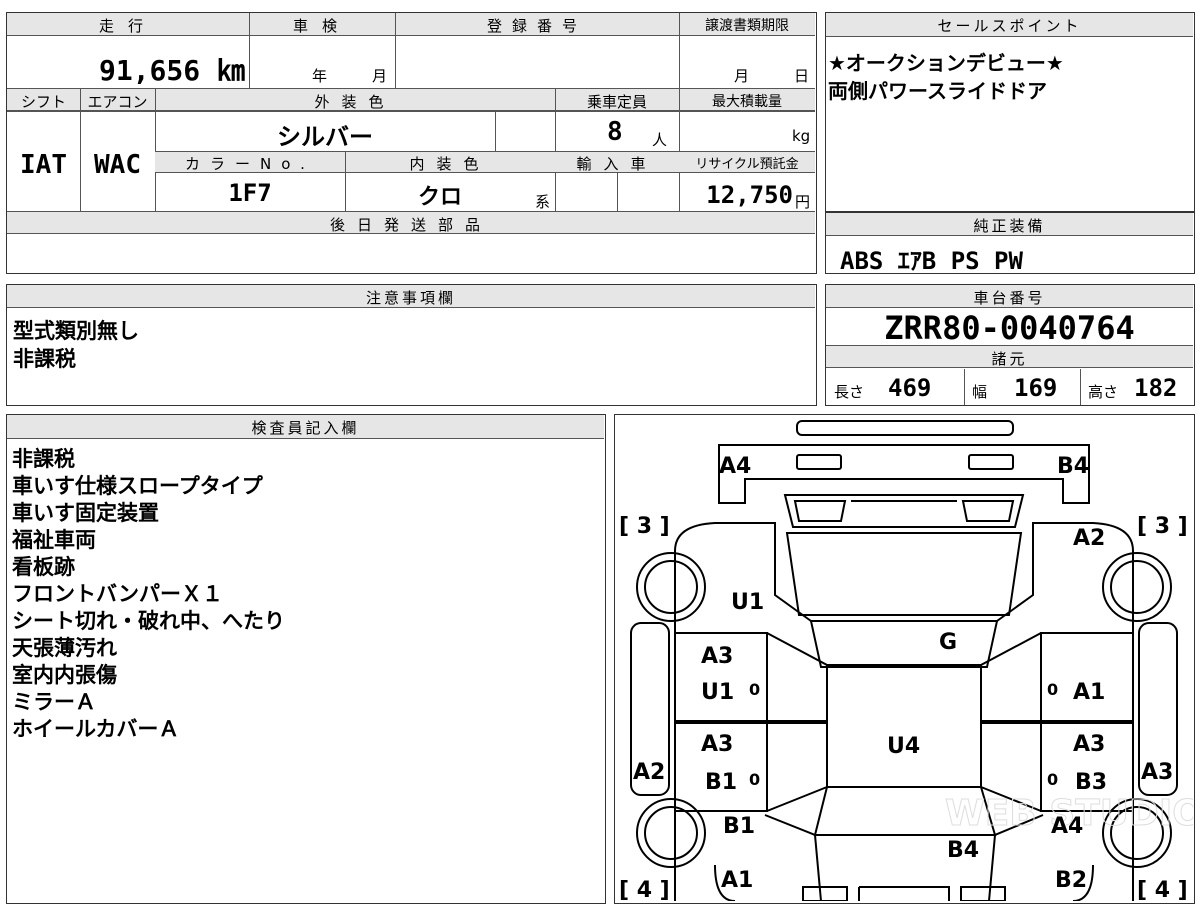 The width and height of the screenshot is (1200, 904). Describe the element at coordinates (171, 70) in the screenshot. I see `mileage-value: 91,656 ㎞` at that location.